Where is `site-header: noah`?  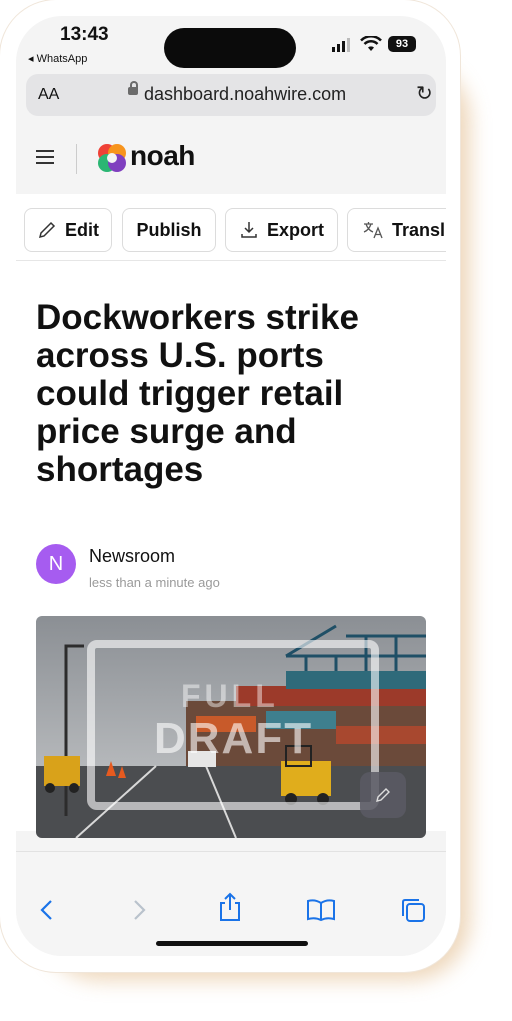
site-header: noah is located at coordinates (231, 159).